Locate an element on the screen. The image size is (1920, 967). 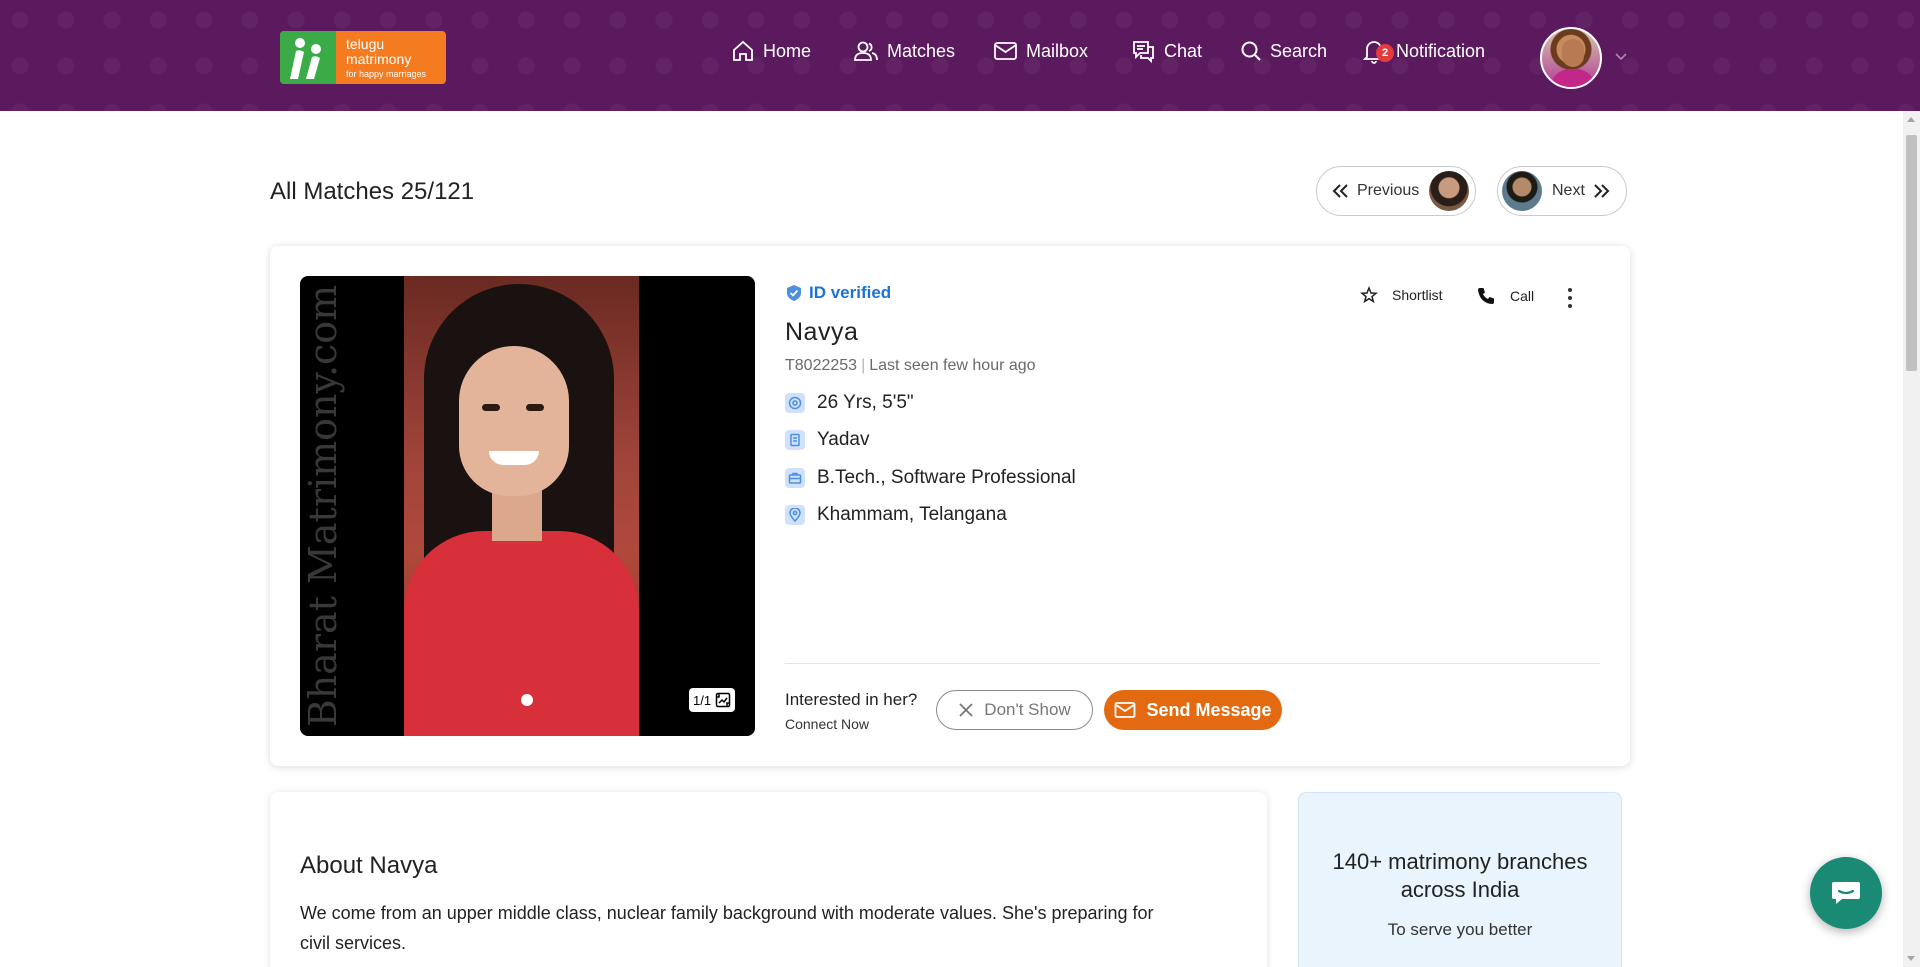
double-chevron-left-icon is located at coordinates (1340, 191).